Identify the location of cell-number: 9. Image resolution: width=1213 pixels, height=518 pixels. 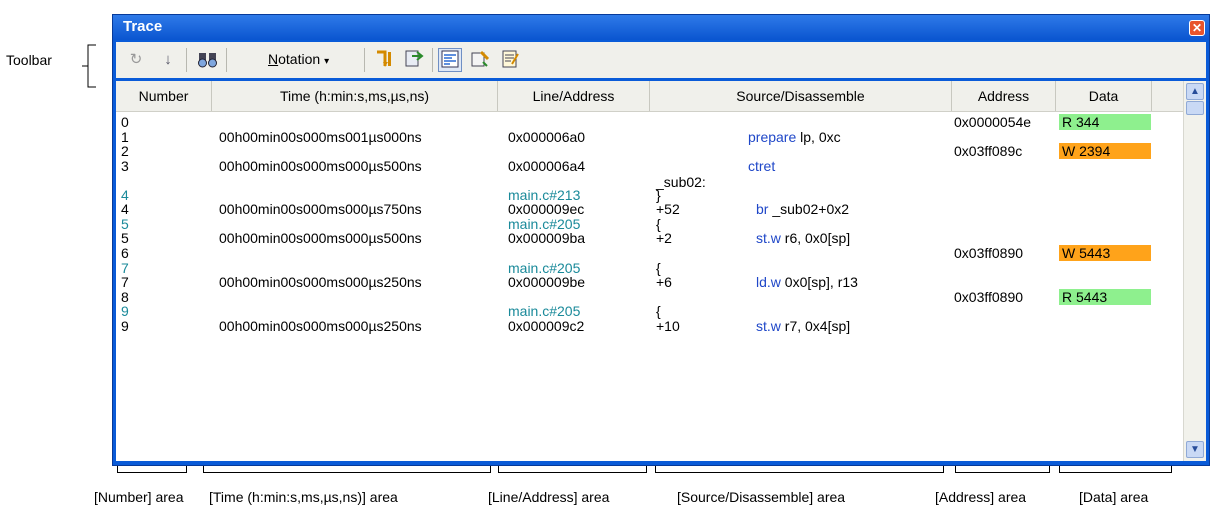
(125, 325).